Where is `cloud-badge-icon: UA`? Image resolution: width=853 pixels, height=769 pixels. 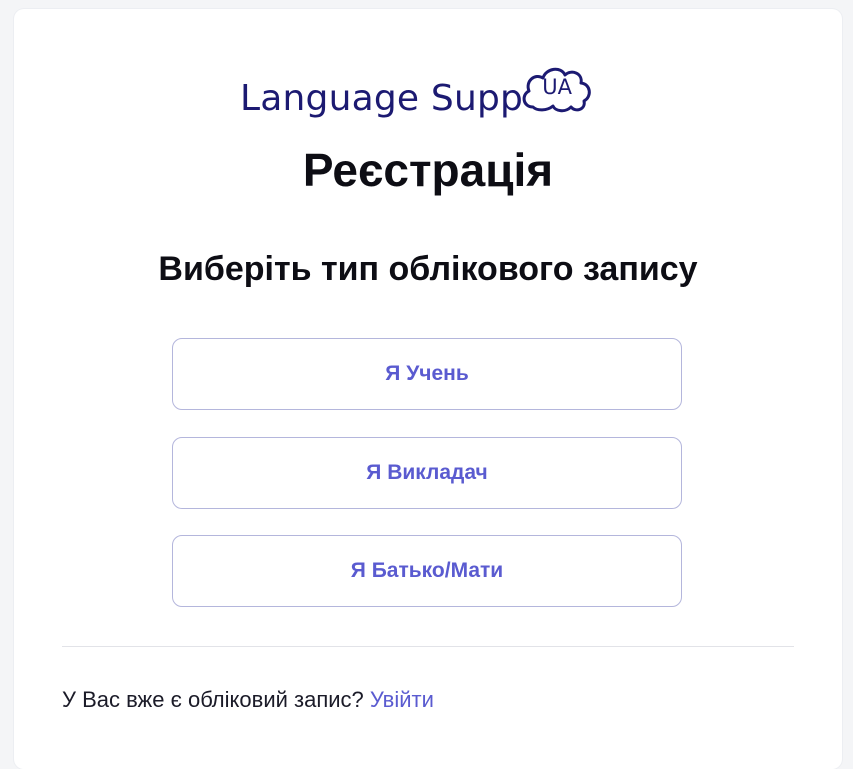
cloud-badge-icon: UA is located at coordinates (557, 89).